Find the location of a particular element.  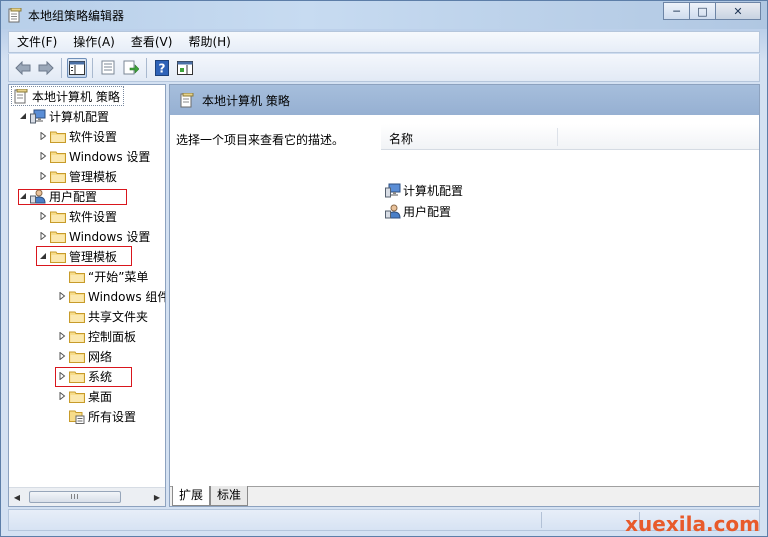

tree-item-user-software-settings: 软件设置 is located at coordinates (77, 216).